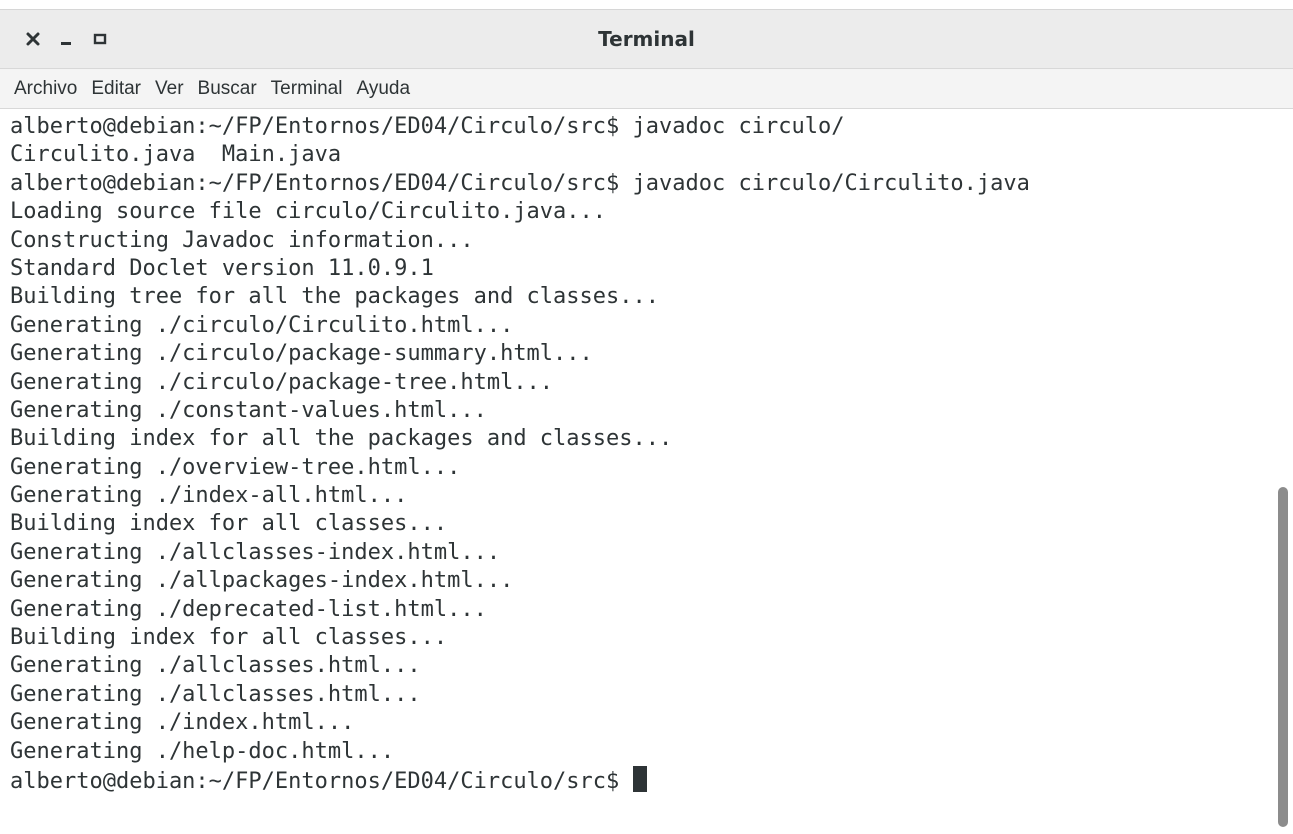 This screenshot has width=1293, height=834. I want to click on window-title: Terminal, so click(646, 39).